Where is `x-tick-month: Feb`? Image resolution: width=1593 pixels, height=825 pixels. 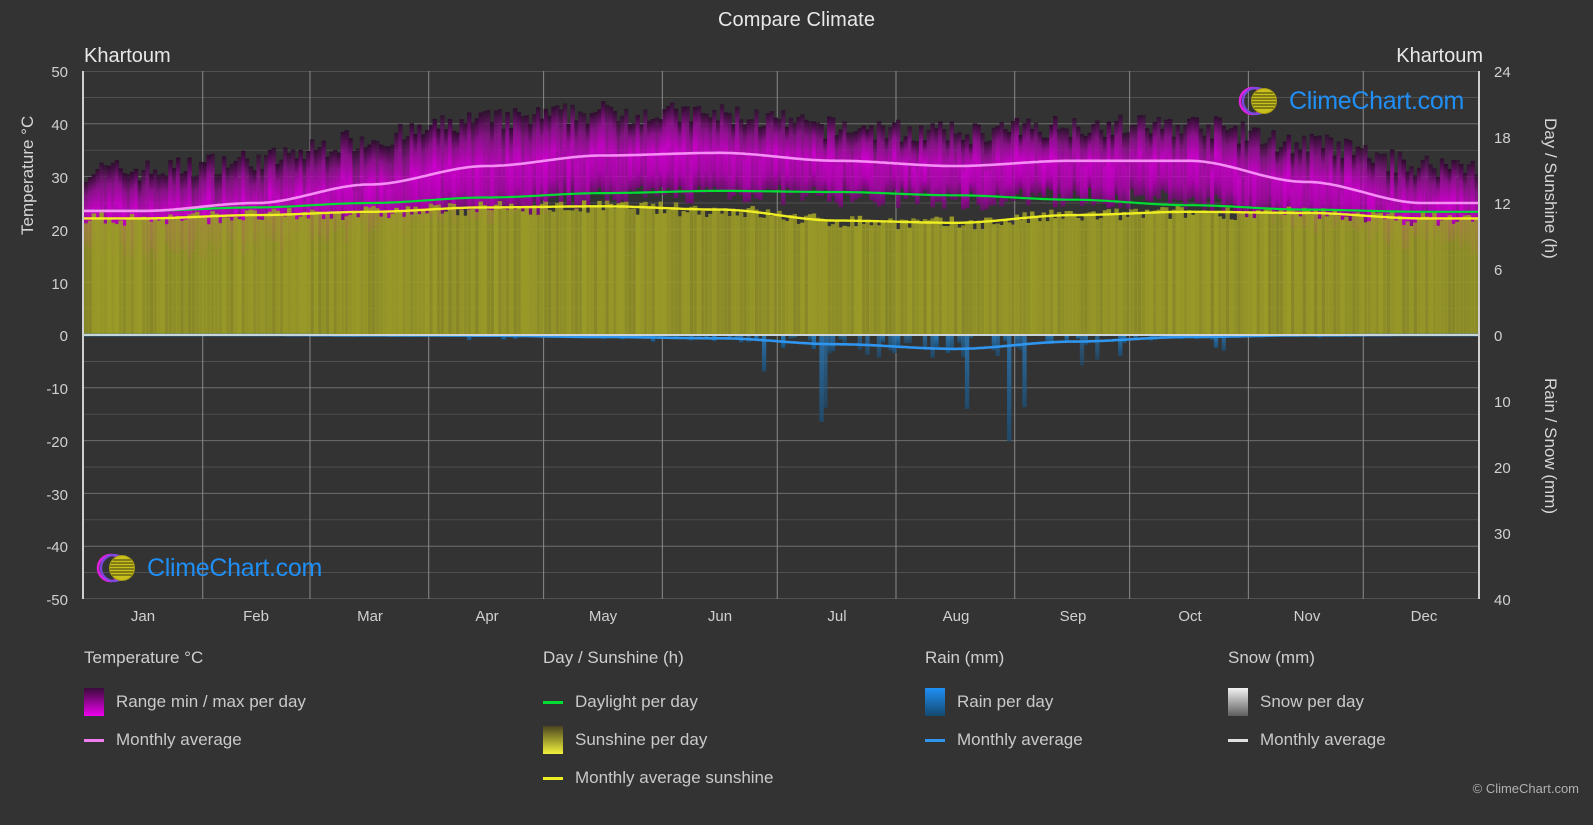 x-tick-month: Feb is located at coordinates (256, 616).